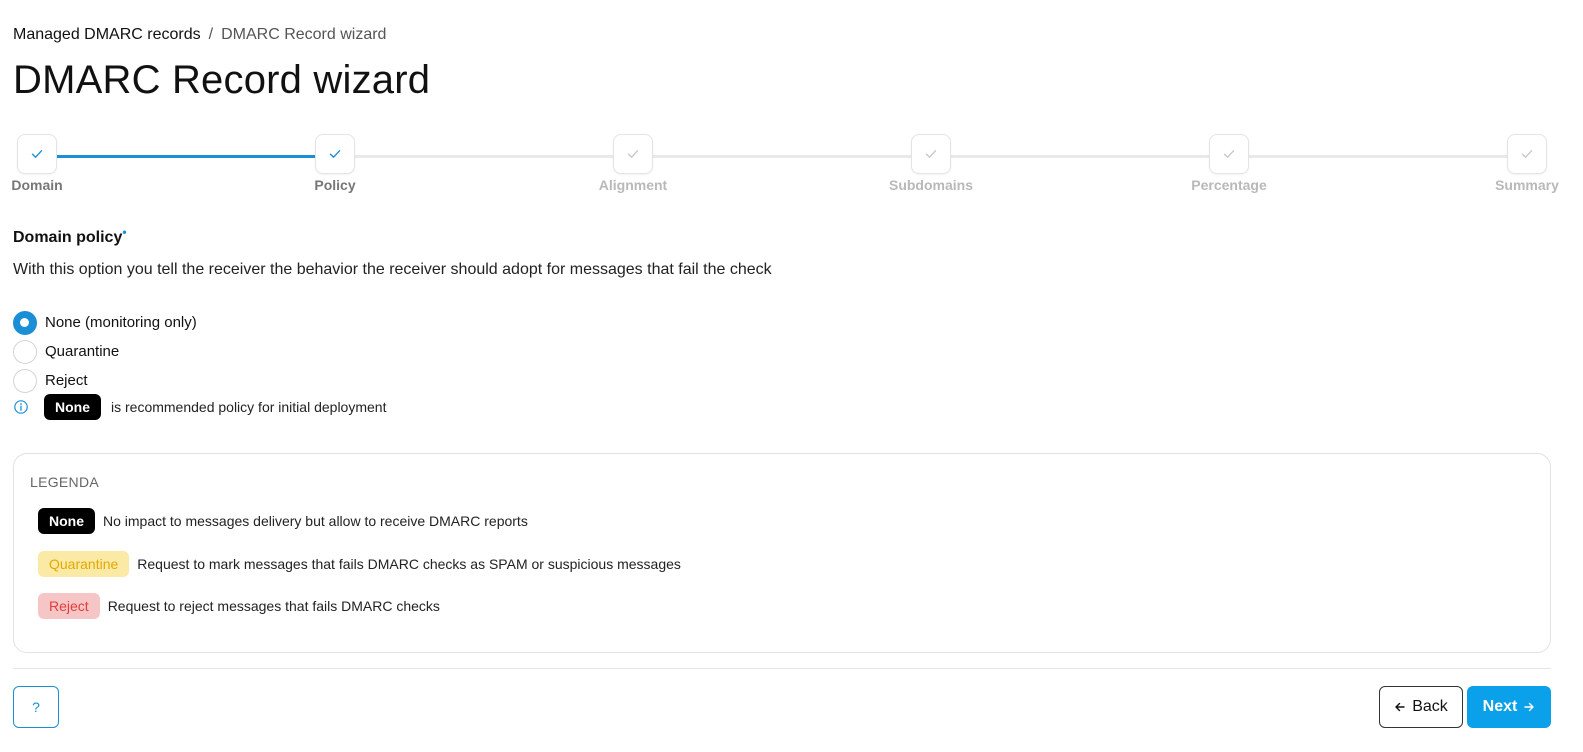  What do you see at coordinates (65, 482) in the screenshot?
I see `legend-title: LEGENDA` at bounding box center [65, 482].